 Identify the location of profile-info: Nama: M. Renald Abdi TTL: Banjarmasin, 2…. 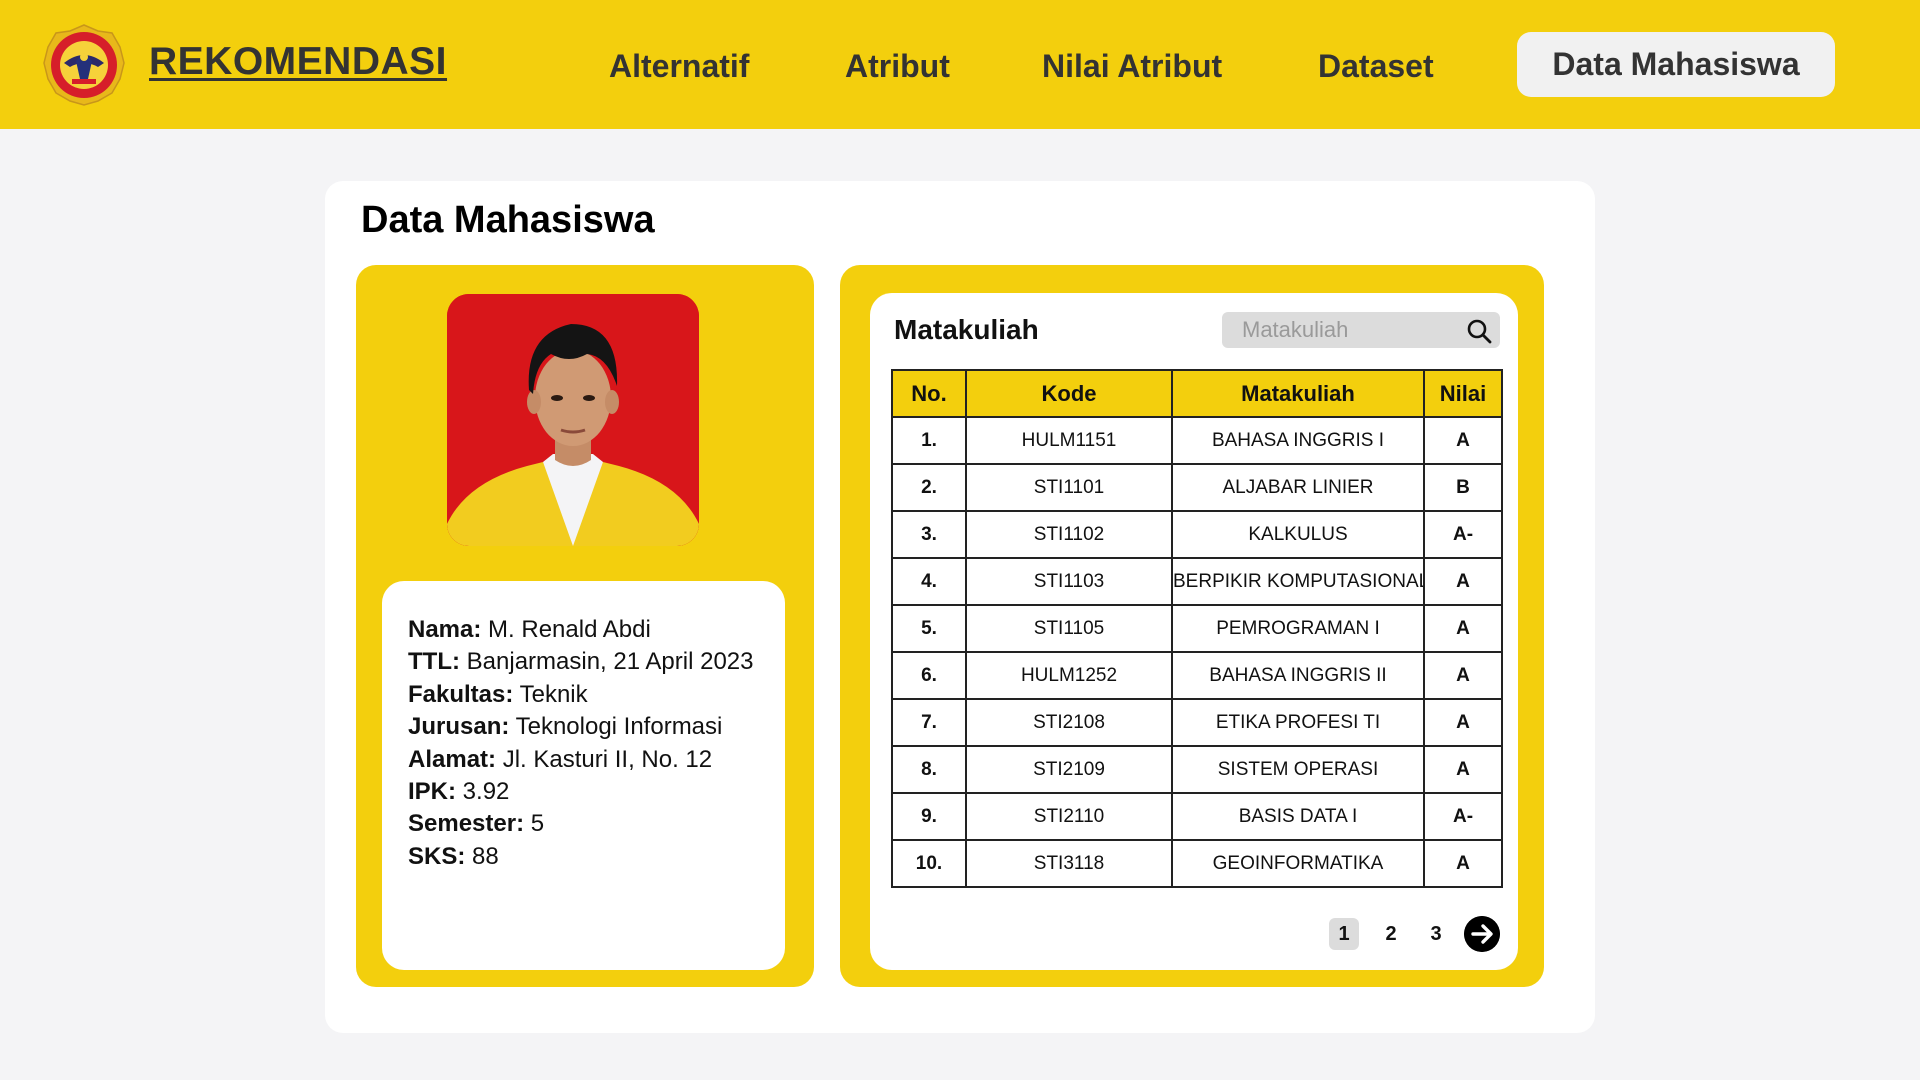
(593, 743).